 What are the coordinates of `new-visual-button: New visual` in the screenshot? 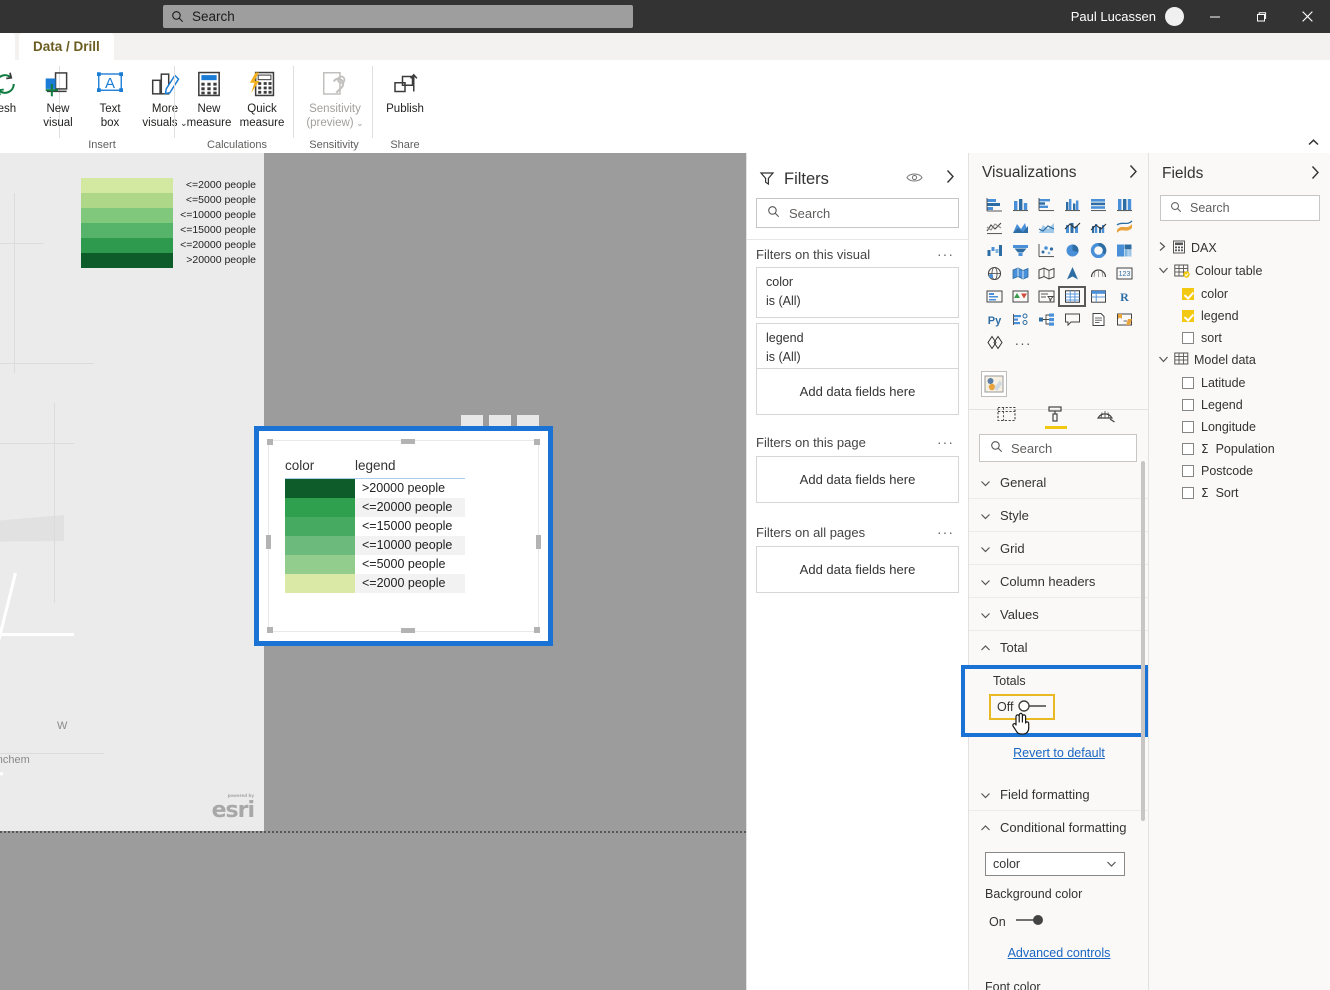 It's located at (58, 101).